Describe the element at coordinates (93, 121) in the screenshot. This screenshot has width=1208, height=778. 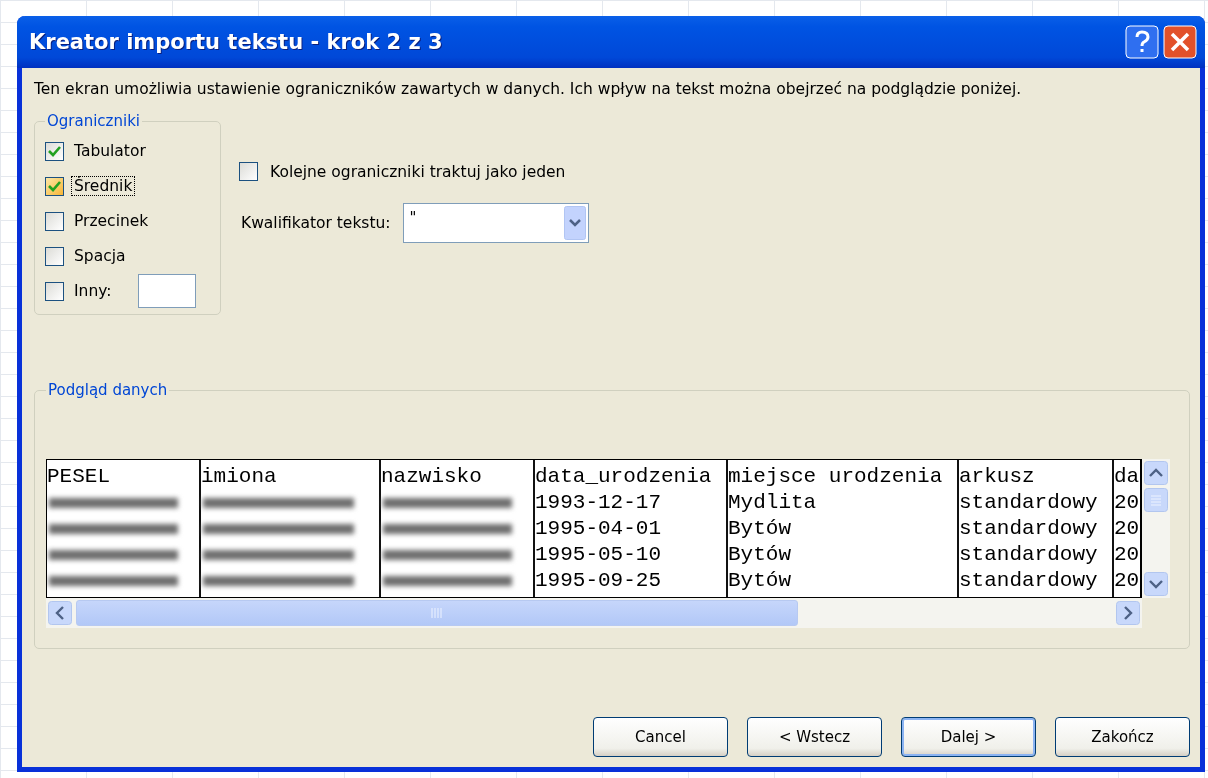
I see `group-legend: Ograniczniki` at that location.